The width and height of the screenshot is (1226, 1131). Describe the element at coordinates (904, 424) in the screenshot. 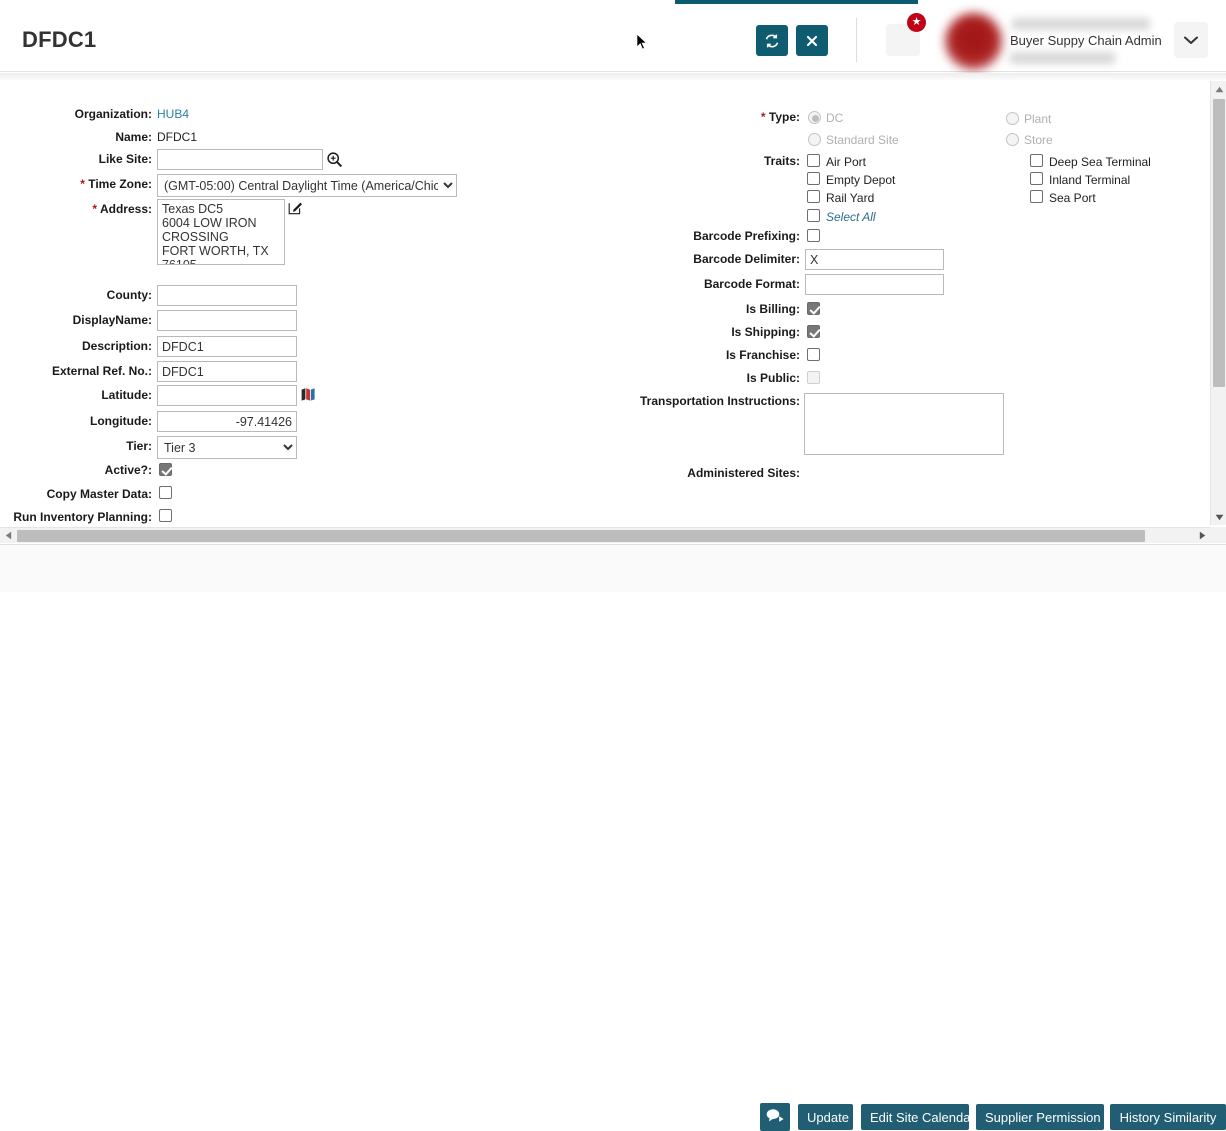

I see `transportation-instructions-textarea` at that location.